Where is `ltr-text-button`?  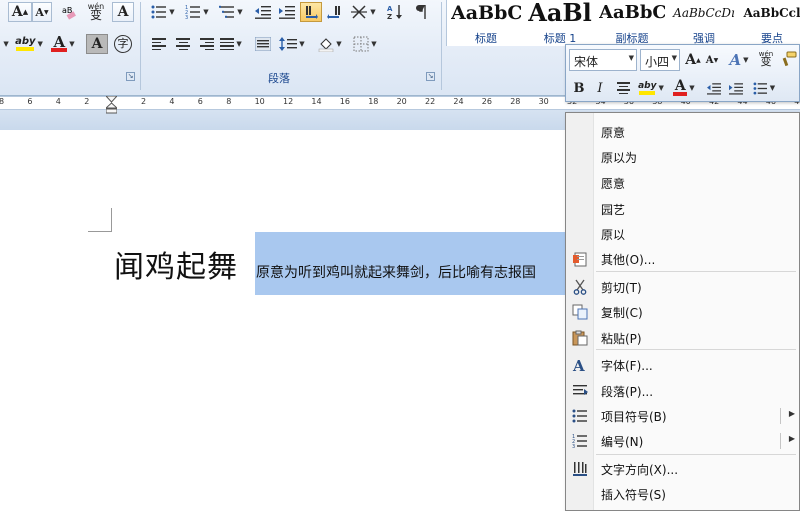
ltr-text-button is located at coordinates (311, 12).